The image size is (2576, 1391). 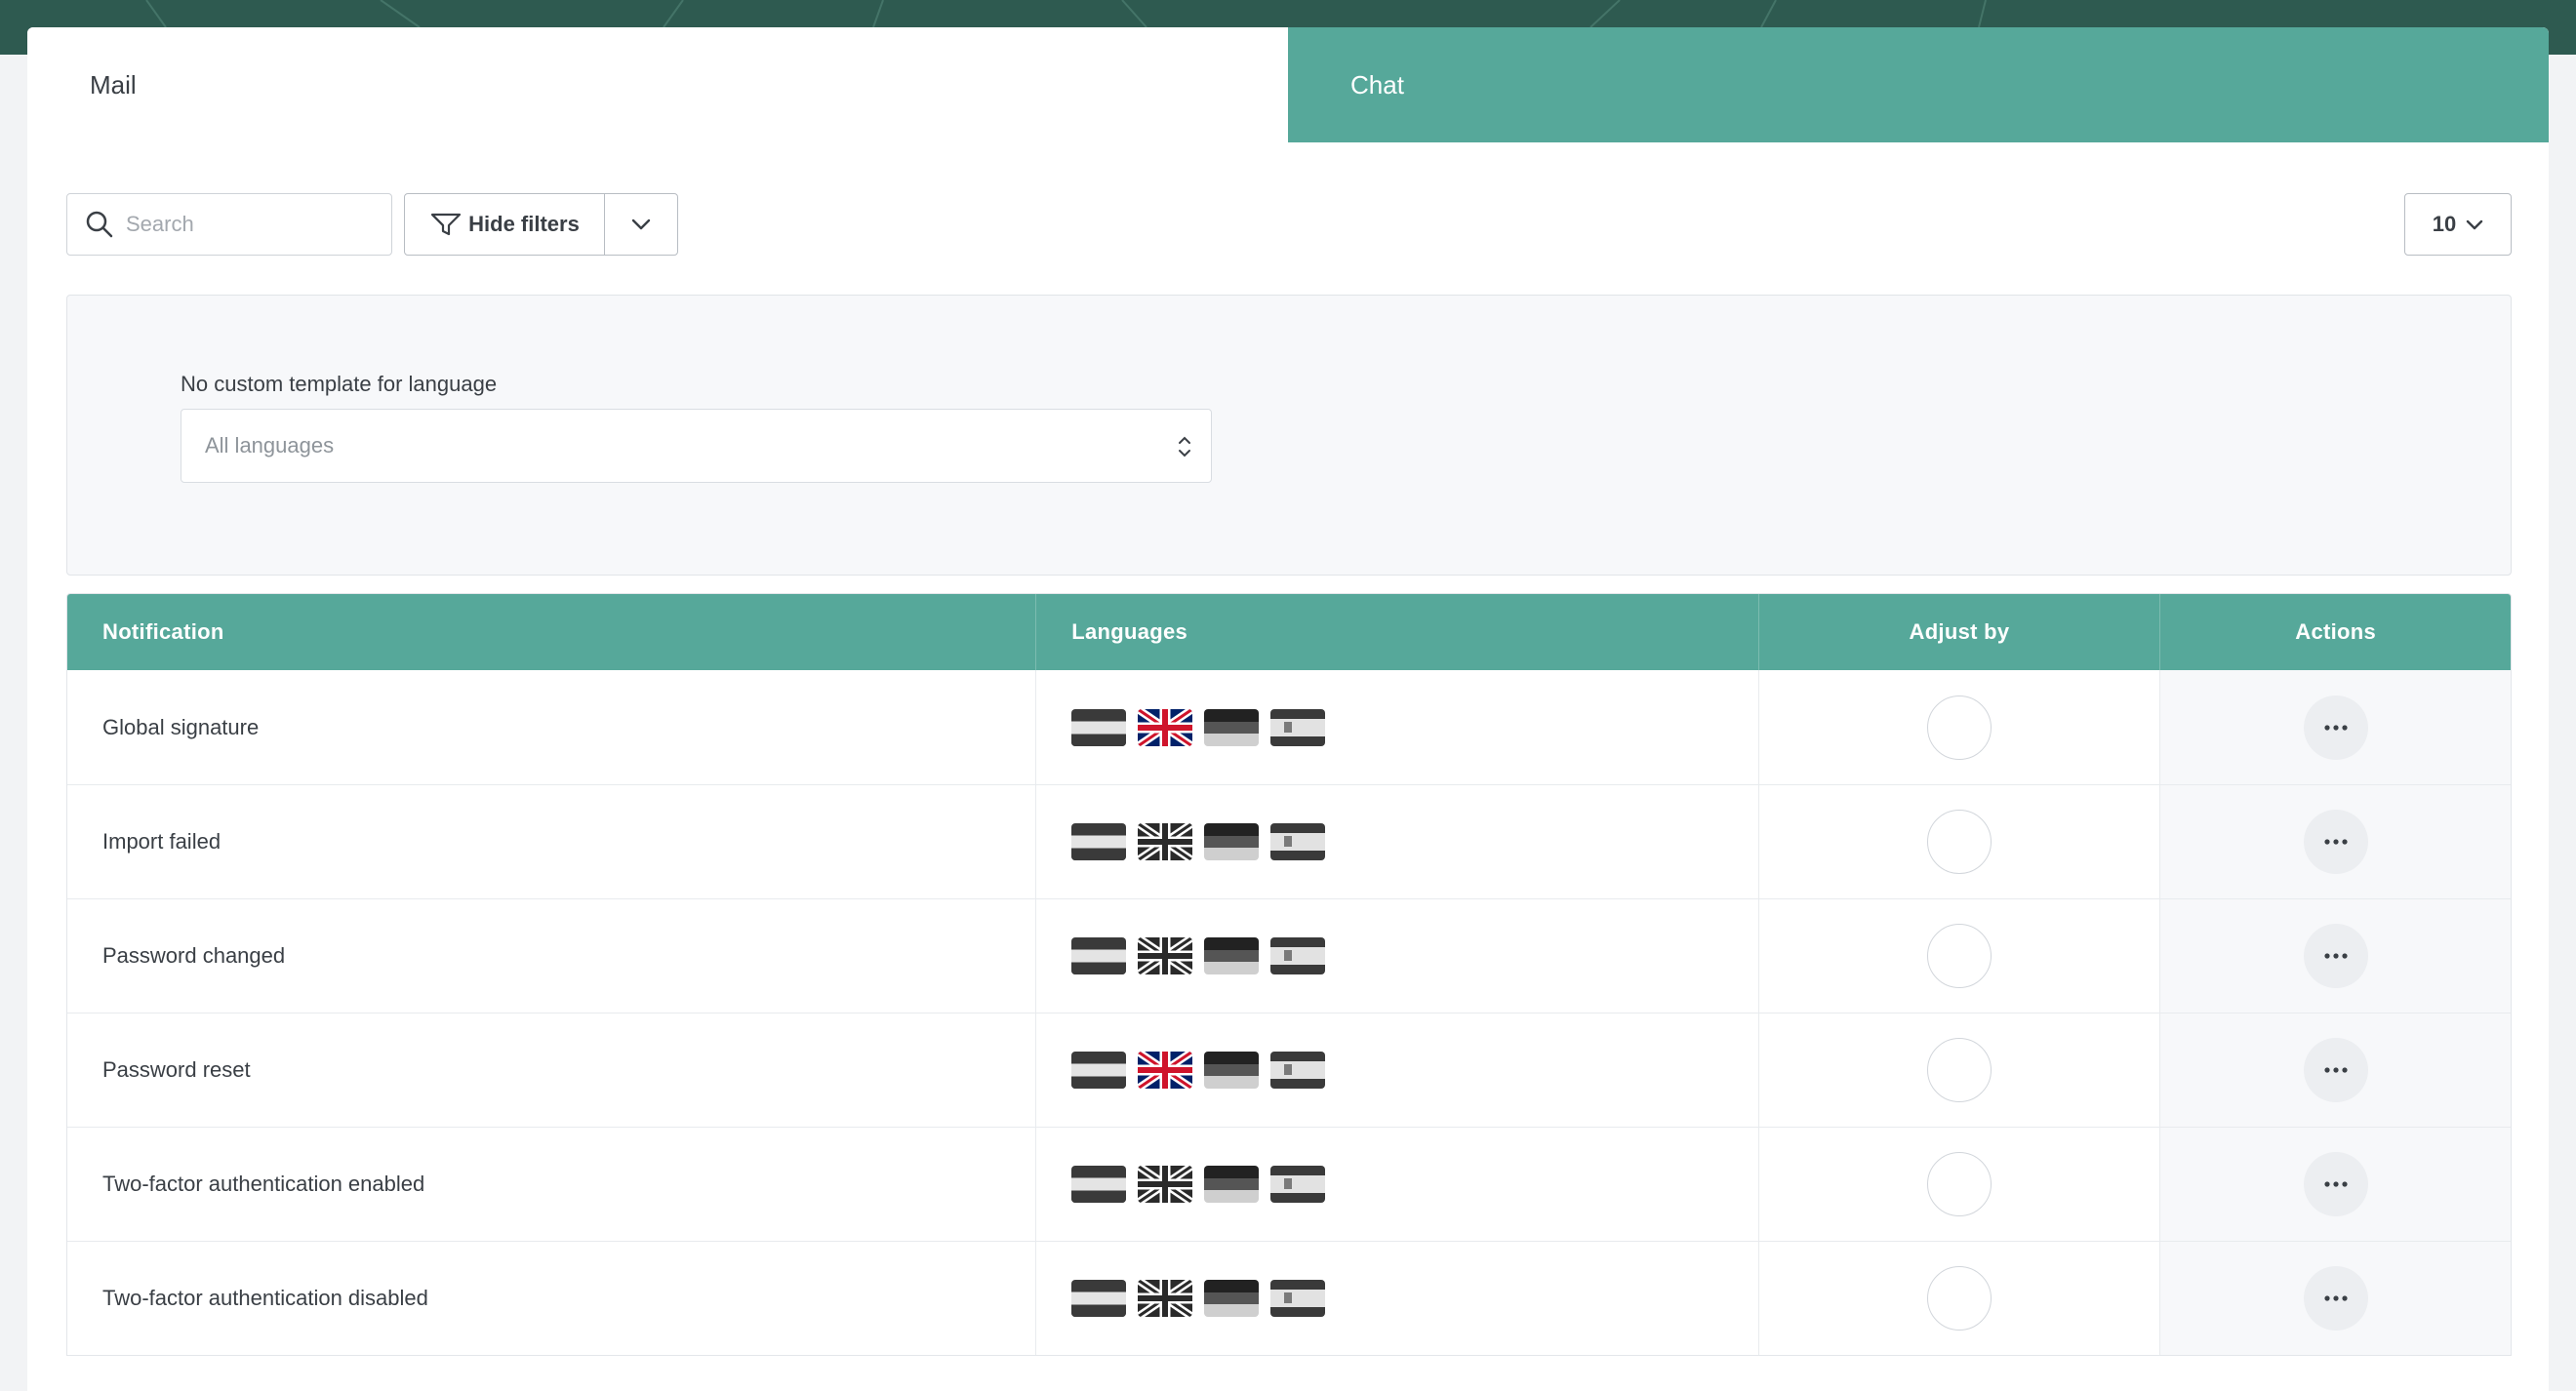 I want to click on tab-chat: Chat, so click(x=1918, y=84).